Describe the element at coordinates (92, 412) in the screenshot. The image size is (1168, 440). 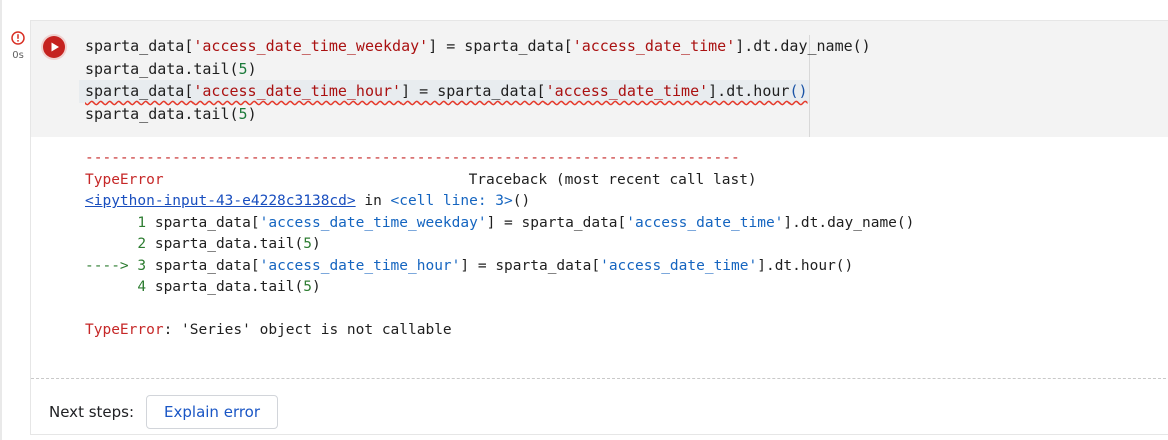
I see `next-steps-label: Next steps:` at that location.